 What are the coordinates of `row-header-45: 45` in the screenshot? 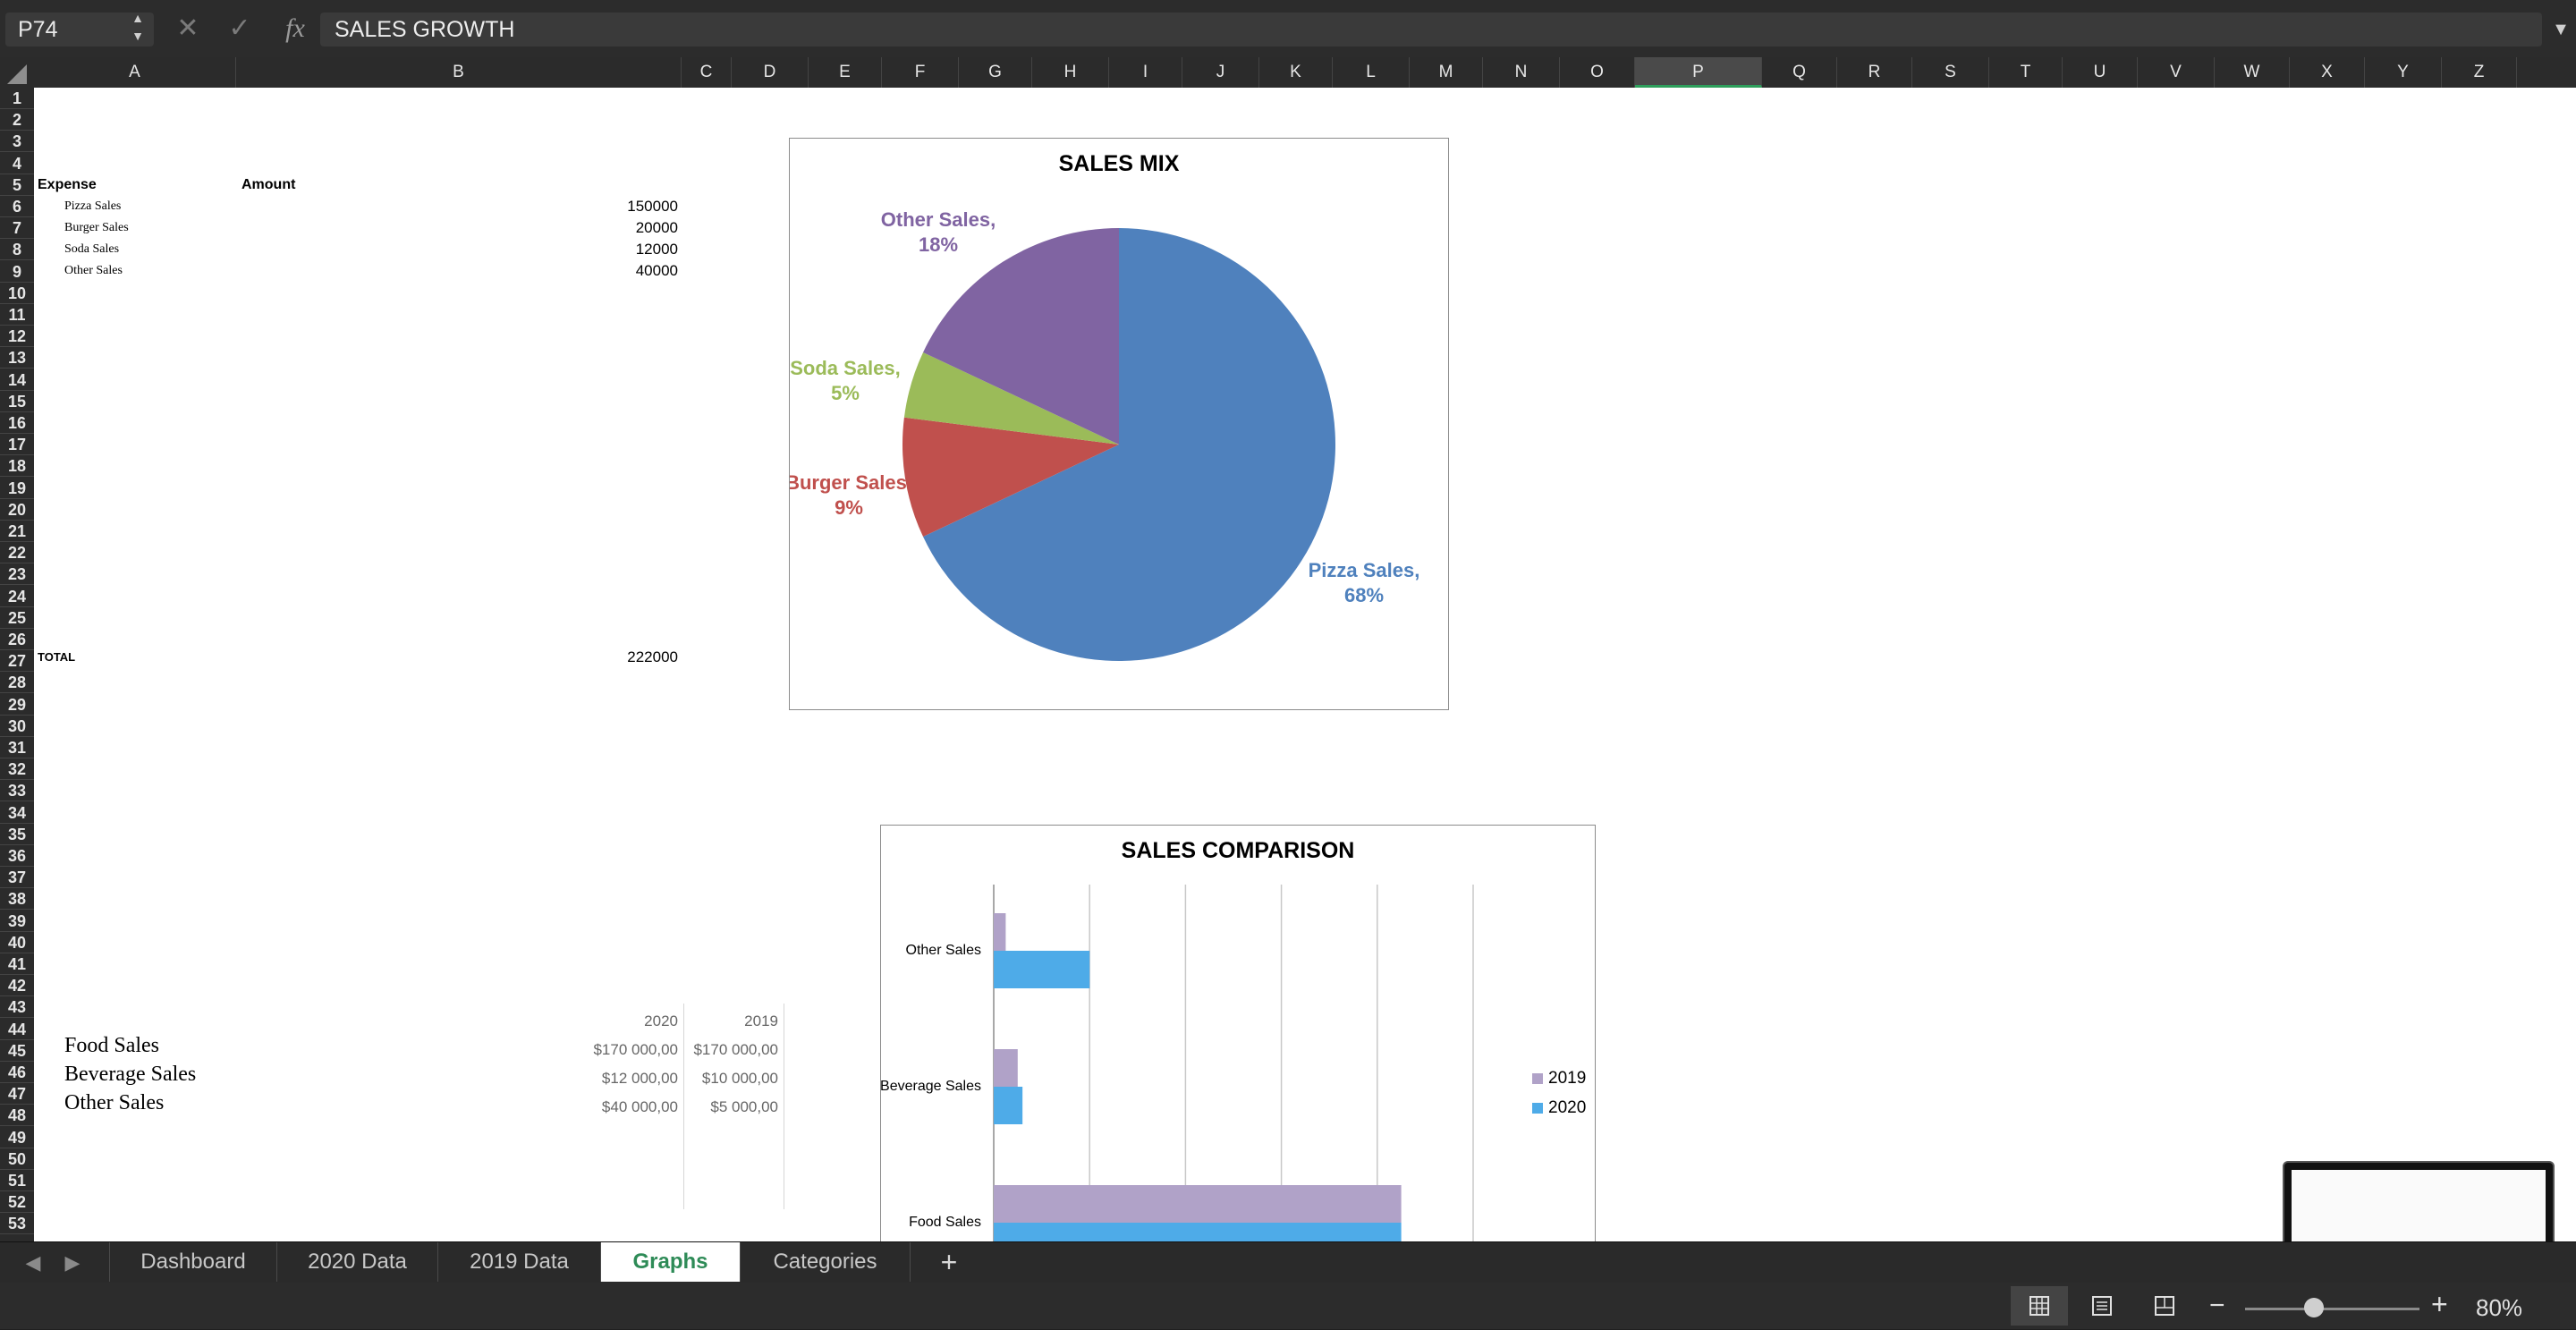 It's located at (17, 1051).